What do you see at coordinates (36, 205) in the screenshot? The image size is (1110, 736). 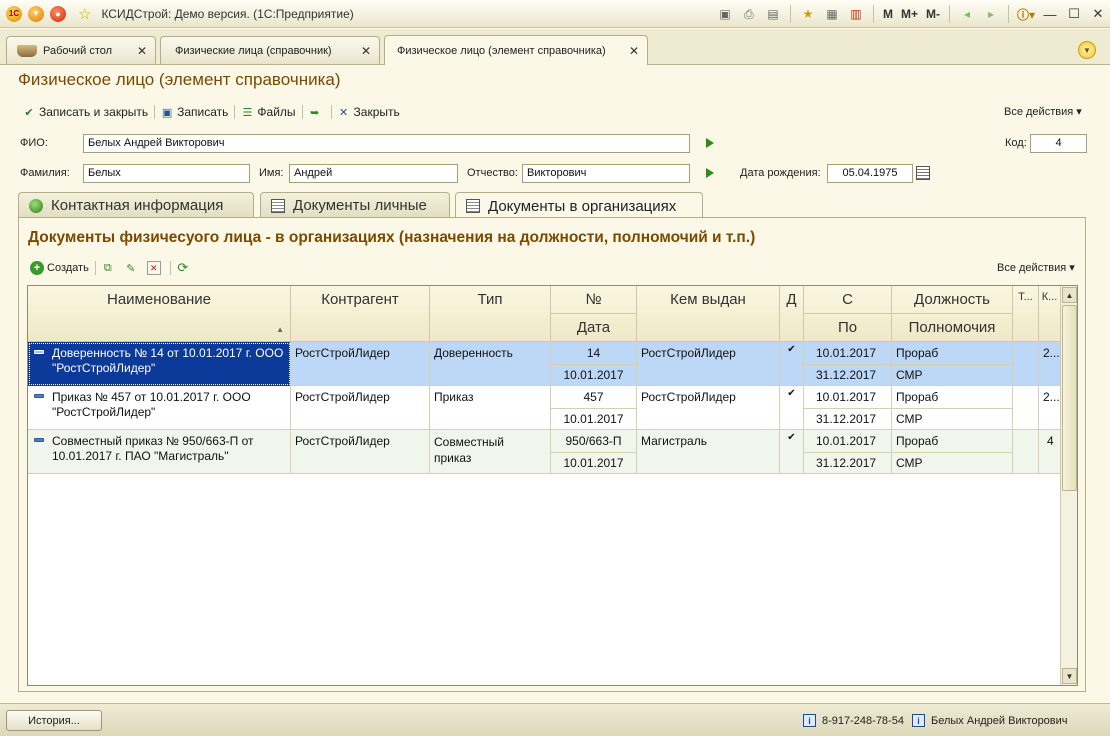 I see `globe-icon` at bounding box center [36, 205].